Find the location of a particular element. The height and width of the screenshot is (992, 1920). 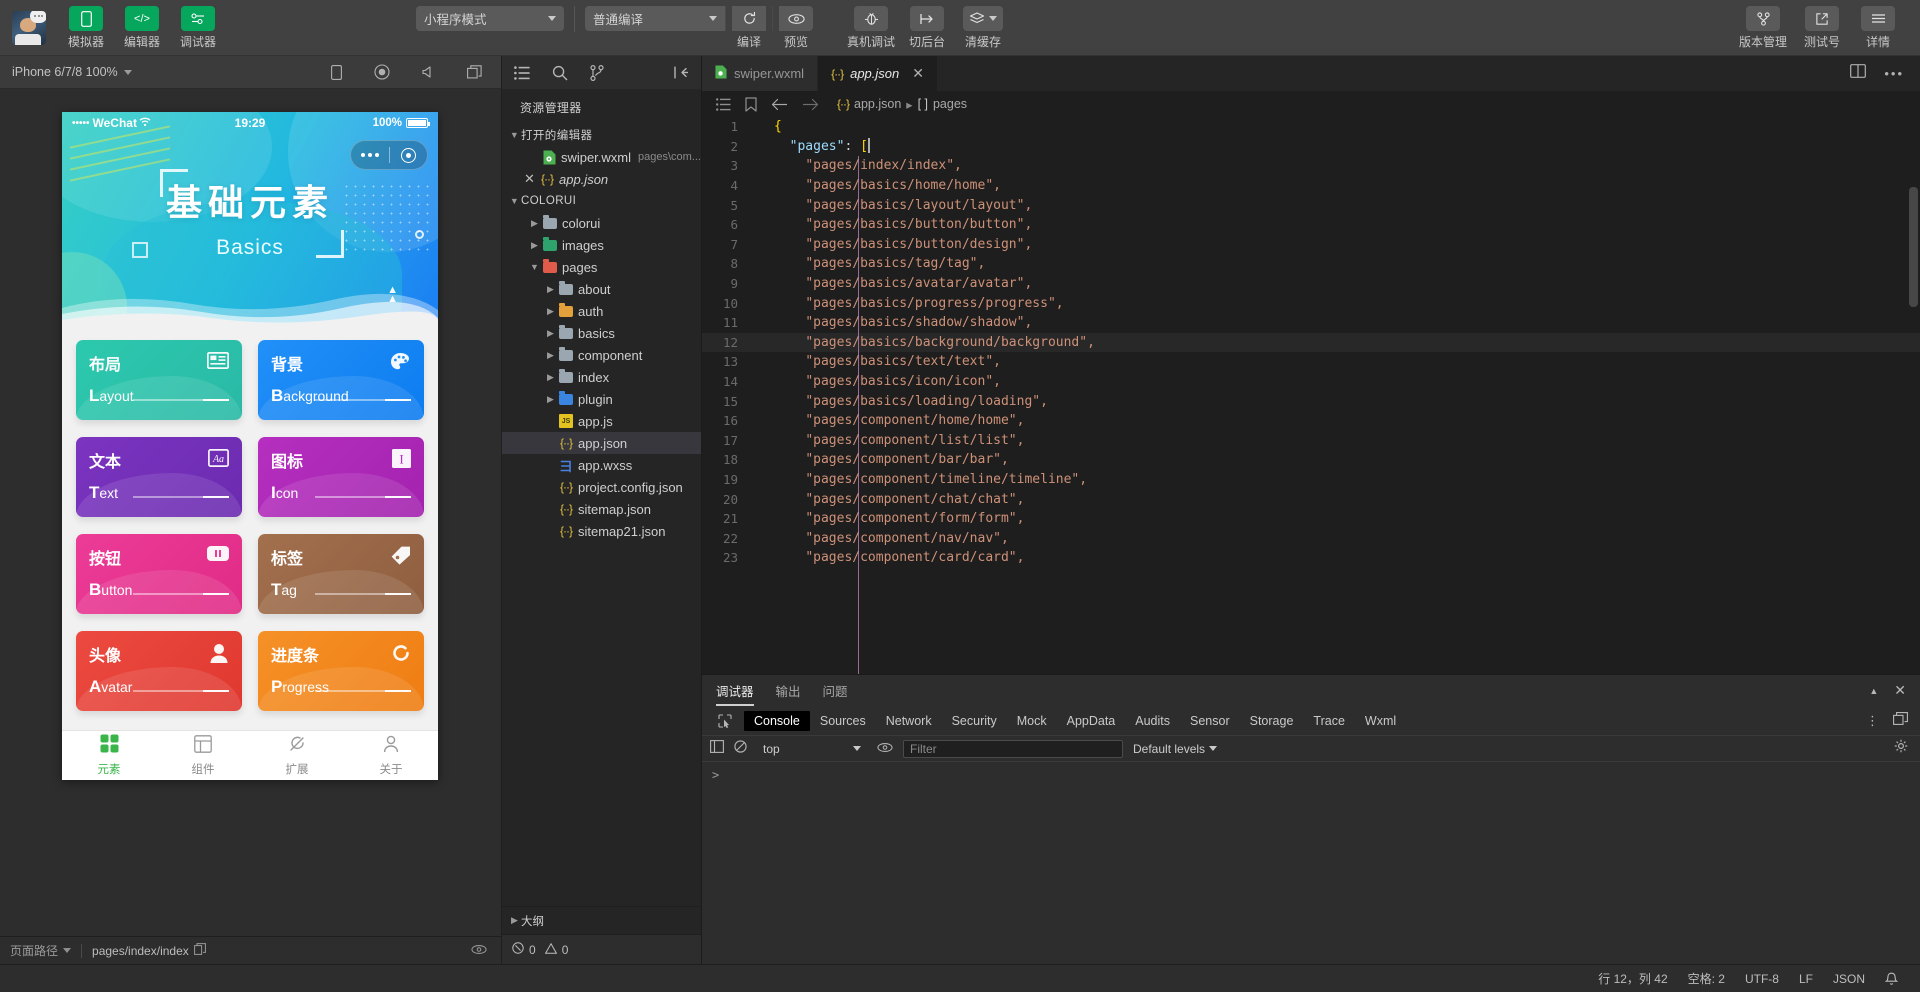

split-editor-icon is located at coordinates (1858, 73).